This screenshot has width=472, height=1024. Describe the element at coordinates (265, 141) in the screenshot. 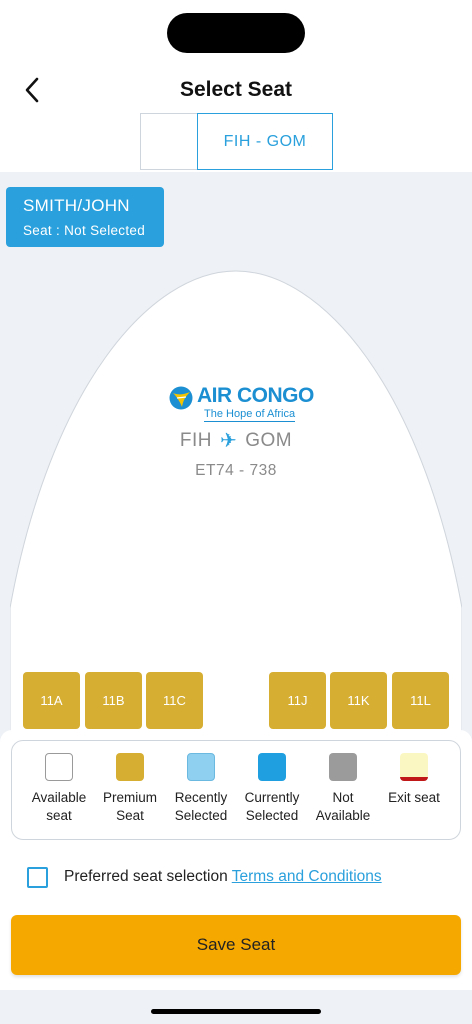

I see `segment-tab-fih-gom: FIH - GOM` at that location.